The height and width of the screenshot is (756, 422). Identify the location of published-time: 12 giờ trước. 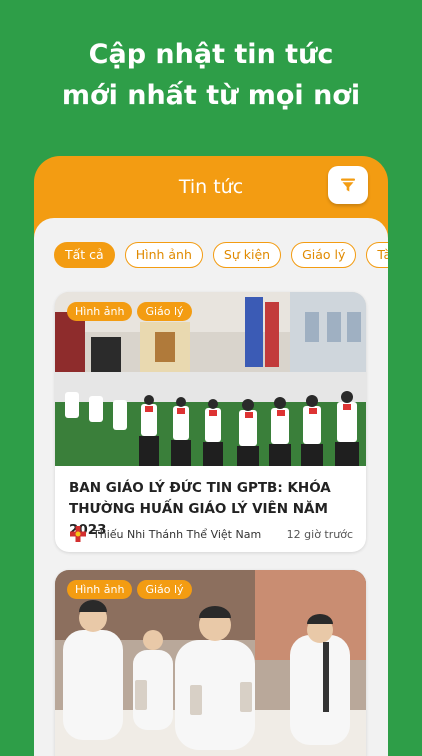
(319, 534).